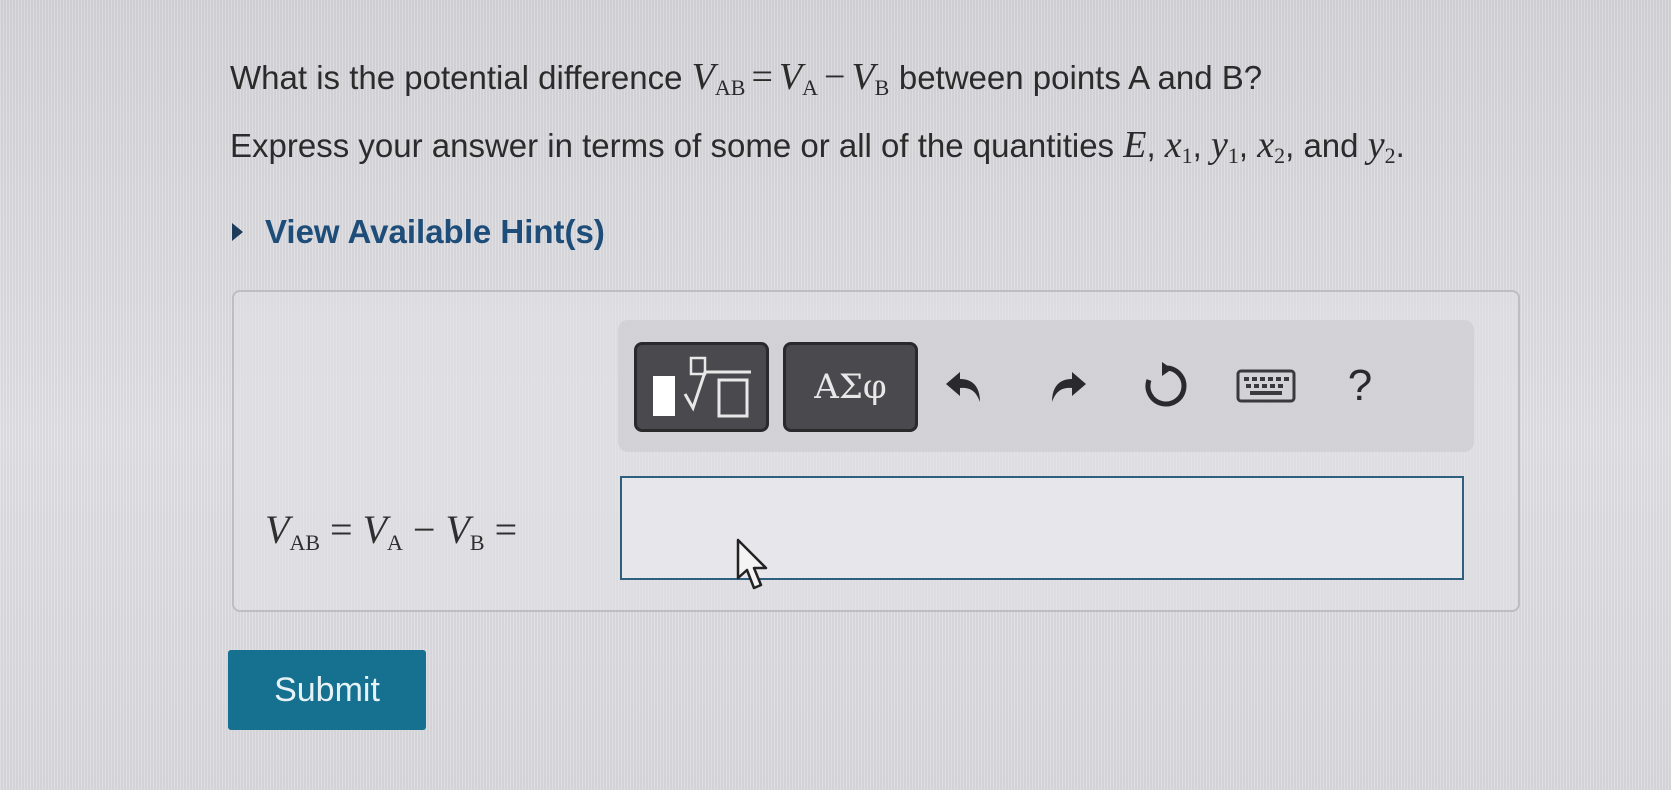 Image resolution: width=1671 pixels, height=790 pixels. What do you see at coordinates (1178, 146) in the screenshot?
I see `quantity-x1: x1` at bounding box center [1178, 146].